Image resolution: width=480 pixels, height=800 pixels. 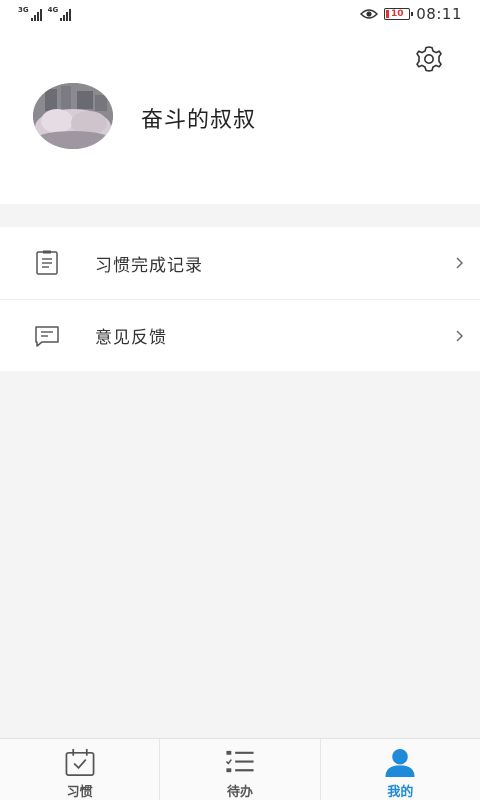 I want to click on menu-item-label: 意见反馈, so click(x=131, y=338).